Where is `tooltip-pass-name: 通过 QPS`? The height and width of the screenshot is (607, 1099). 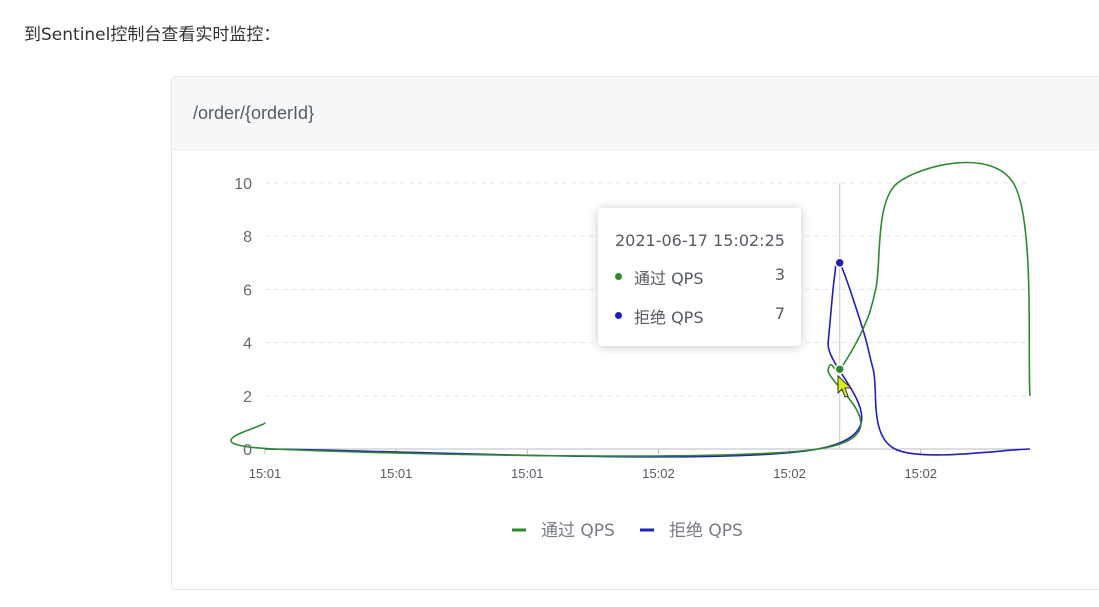
tooltip-pass-name: 通过 QPS is located at coordinates (669, 278).